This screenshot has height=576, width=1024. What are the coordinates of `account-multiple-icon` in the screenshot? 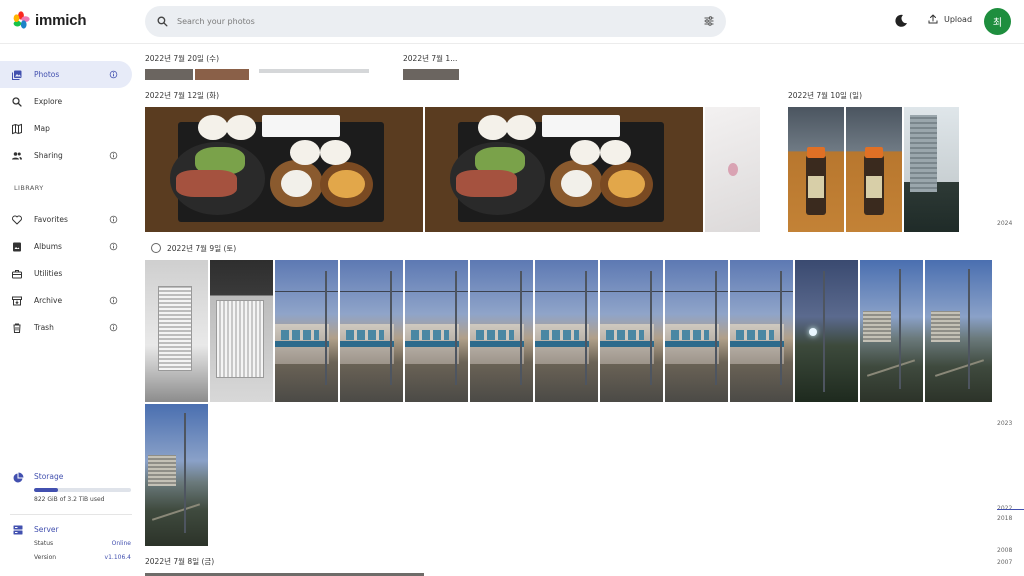 It's located at (17, 155).